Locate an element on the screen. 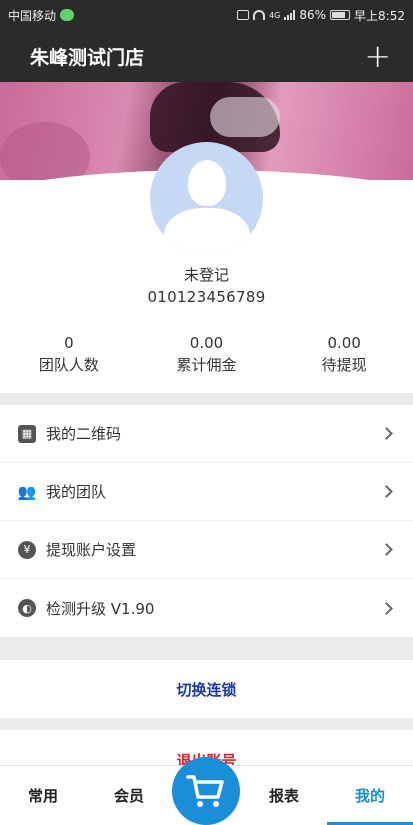  stat-label: 累计佣金 is located at coordinates (206, 365).